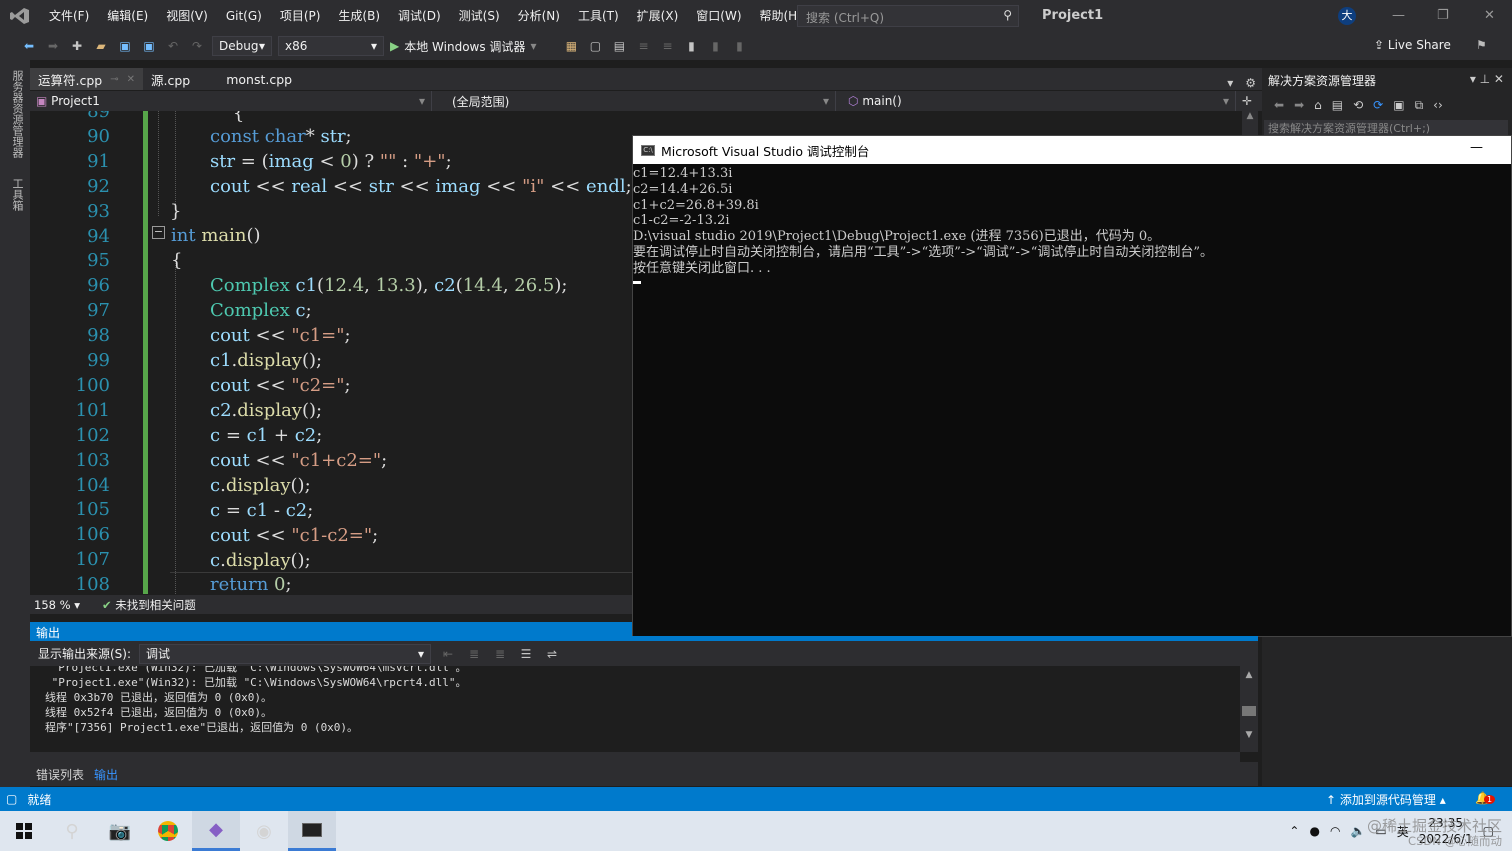 The height and width of the screenshot is (851, 1512). What do you see at coordinates (667, 46) in the screenshot?
I see `outdent-icon: ≡` at bounding box center [667, 46].